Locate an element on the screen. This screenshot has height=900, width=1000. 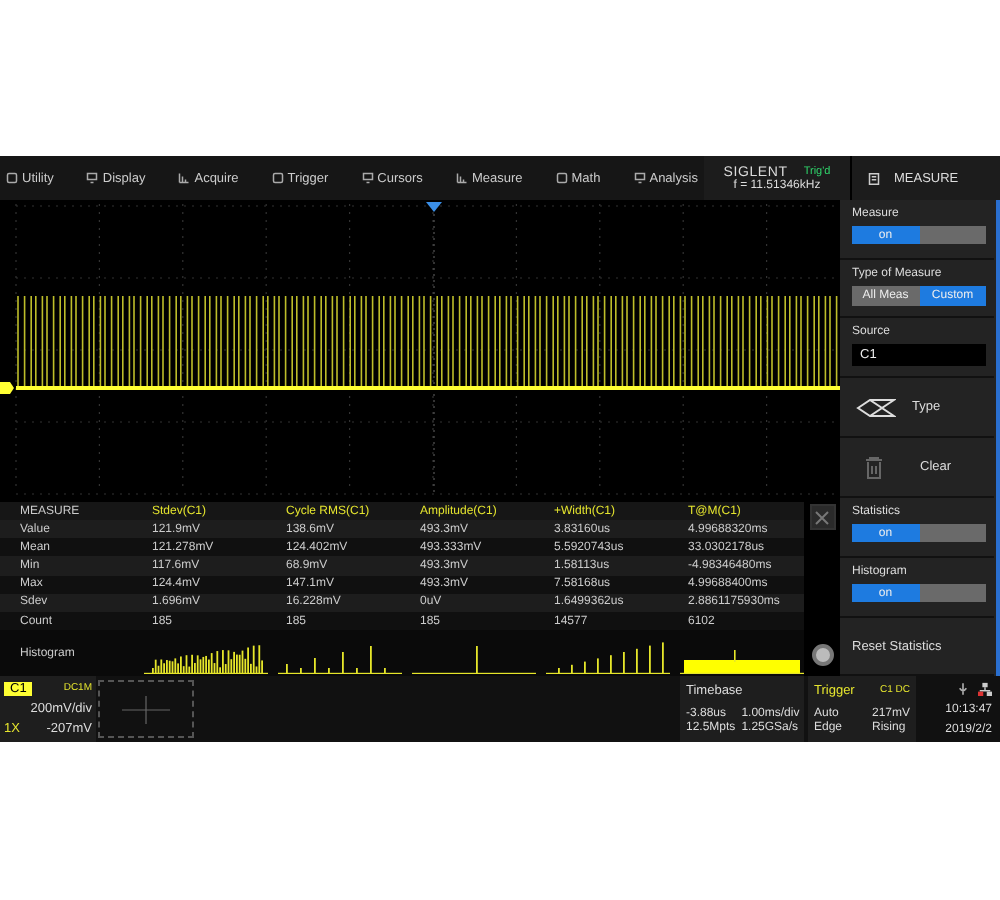
circle-button is located at coordinates (822, 655).